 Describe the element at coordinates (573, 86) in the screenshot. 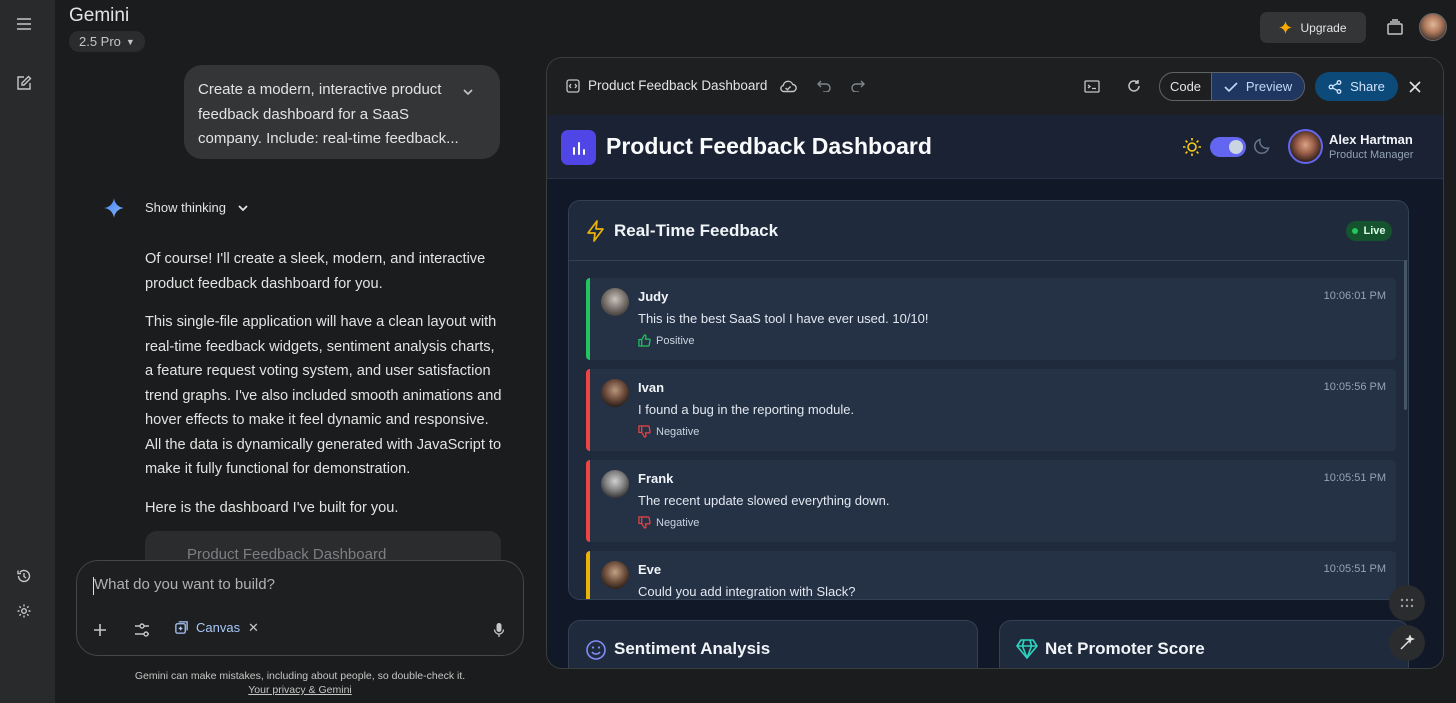

I see `code-file-icon` at that location.